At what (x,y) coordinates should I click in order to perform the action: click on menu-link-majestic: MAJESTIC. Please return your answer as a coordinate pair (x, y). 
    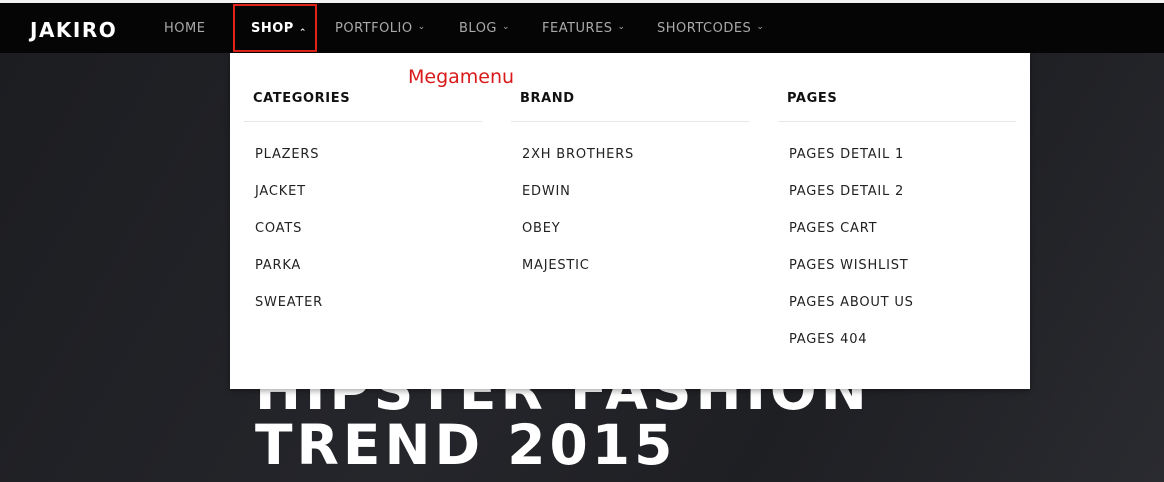
    Looking at the image, I should click on (556, 265).